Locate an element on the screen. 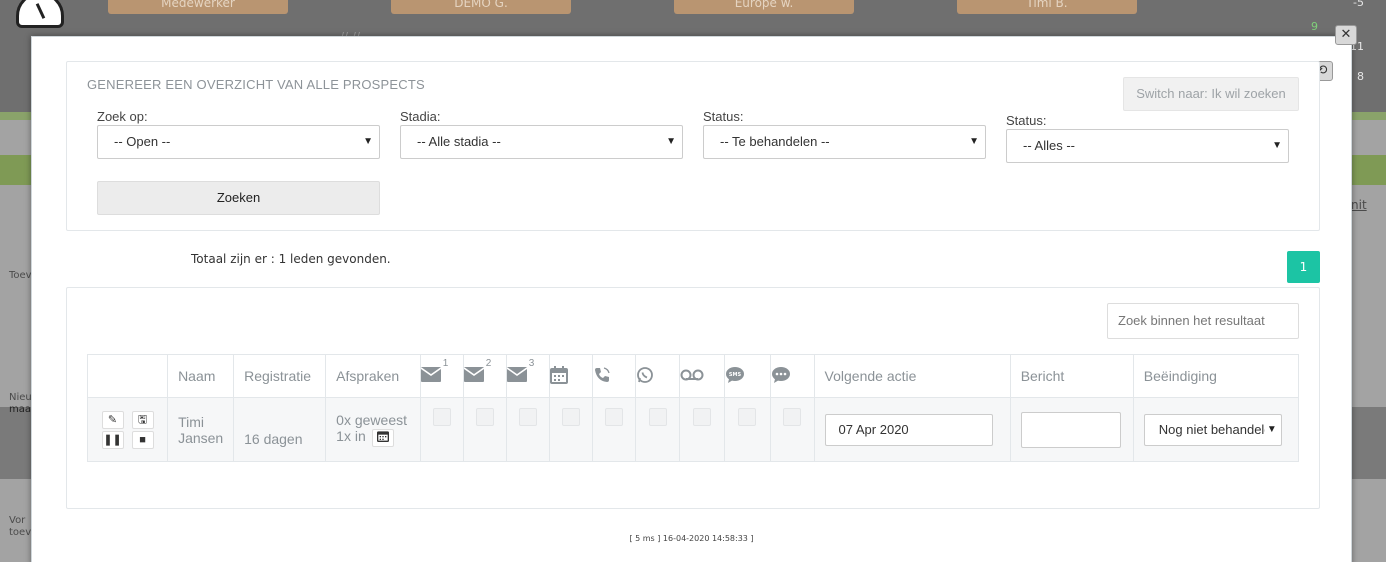 This screenshot has width=1386, height=562. sms-checkbox is located at coordinates (747, 417).